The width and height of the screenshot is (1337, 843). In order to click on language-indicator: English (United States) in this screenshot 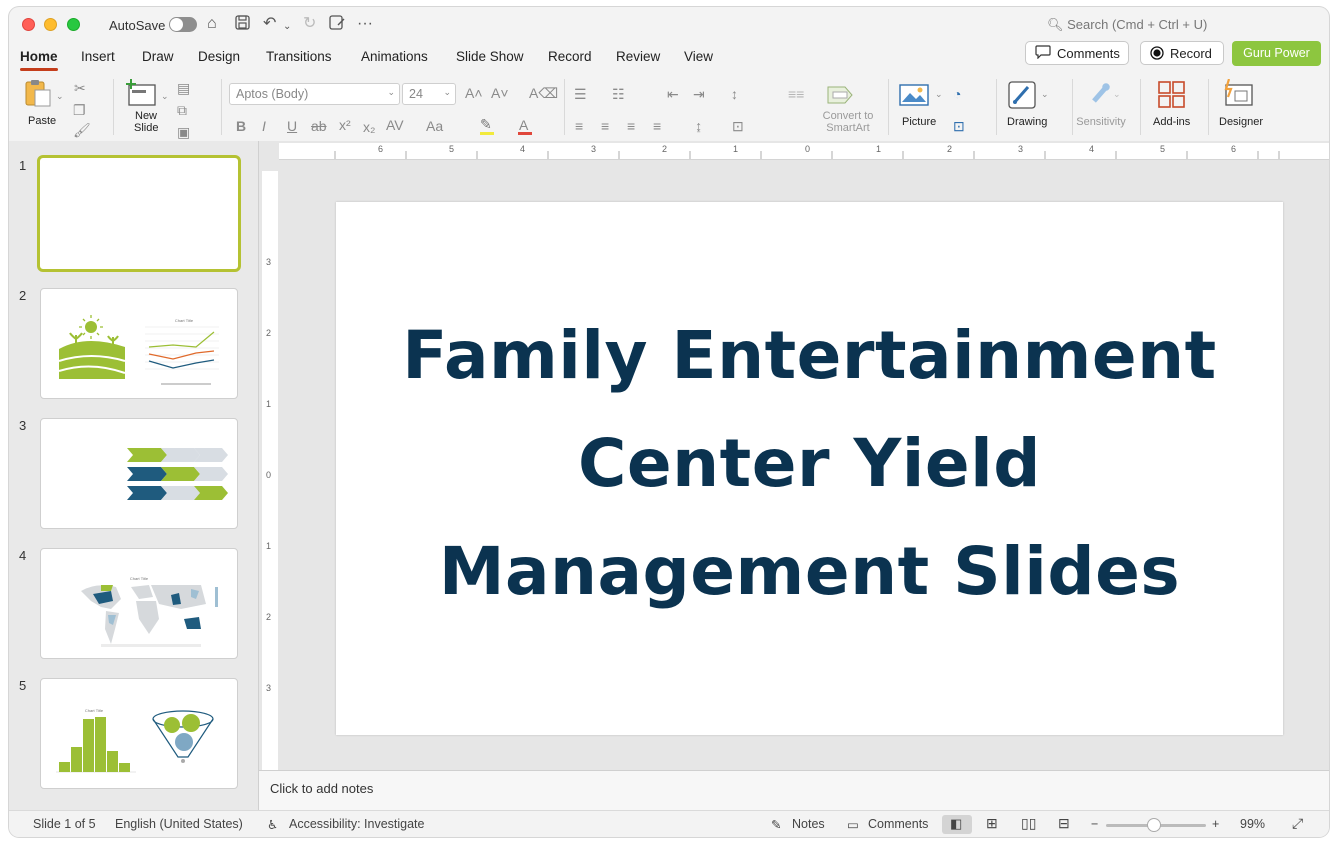, I will do `click(179, 824)`.